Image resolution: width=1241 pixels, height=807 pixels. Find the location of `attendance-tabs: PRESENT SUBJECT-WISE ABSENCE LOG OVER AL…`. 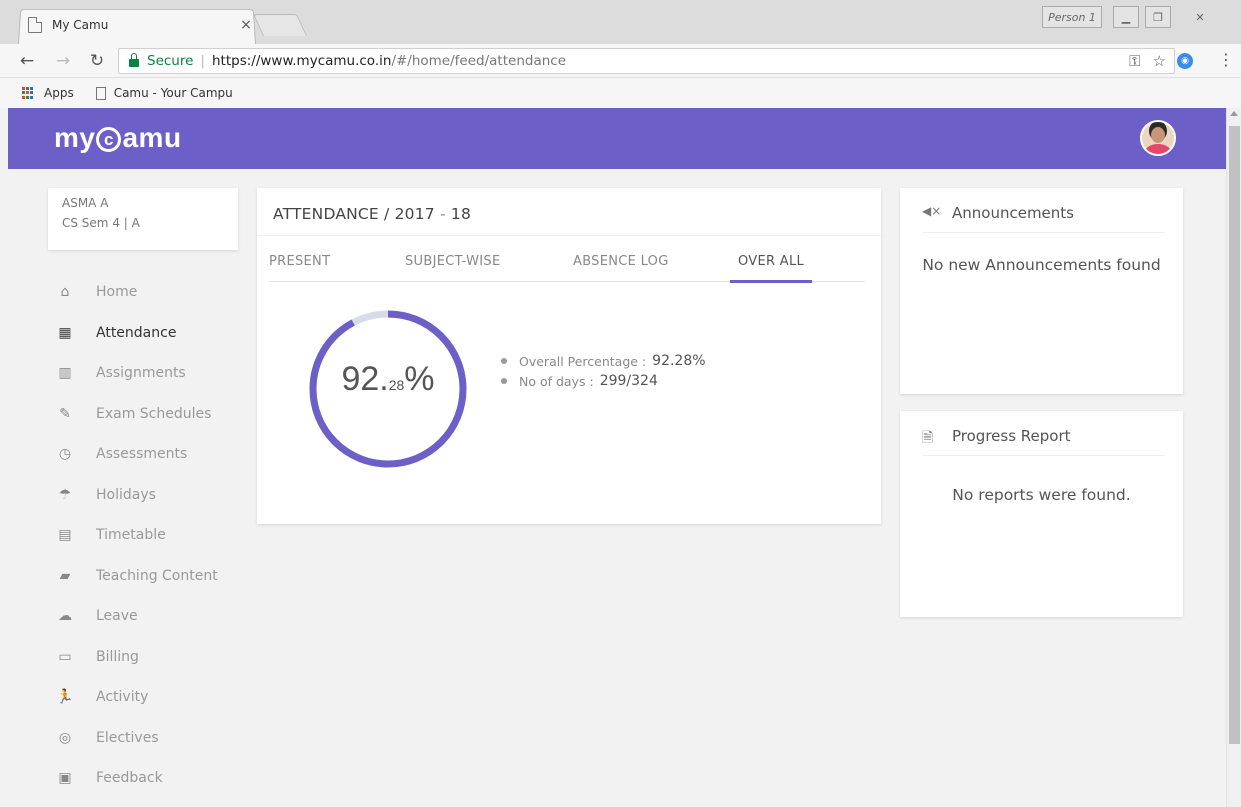

attendance-tabs: PRESENT SUBJECT-WISE ABSENCE LOG OVER AL… is located at coordinates (567, 268).